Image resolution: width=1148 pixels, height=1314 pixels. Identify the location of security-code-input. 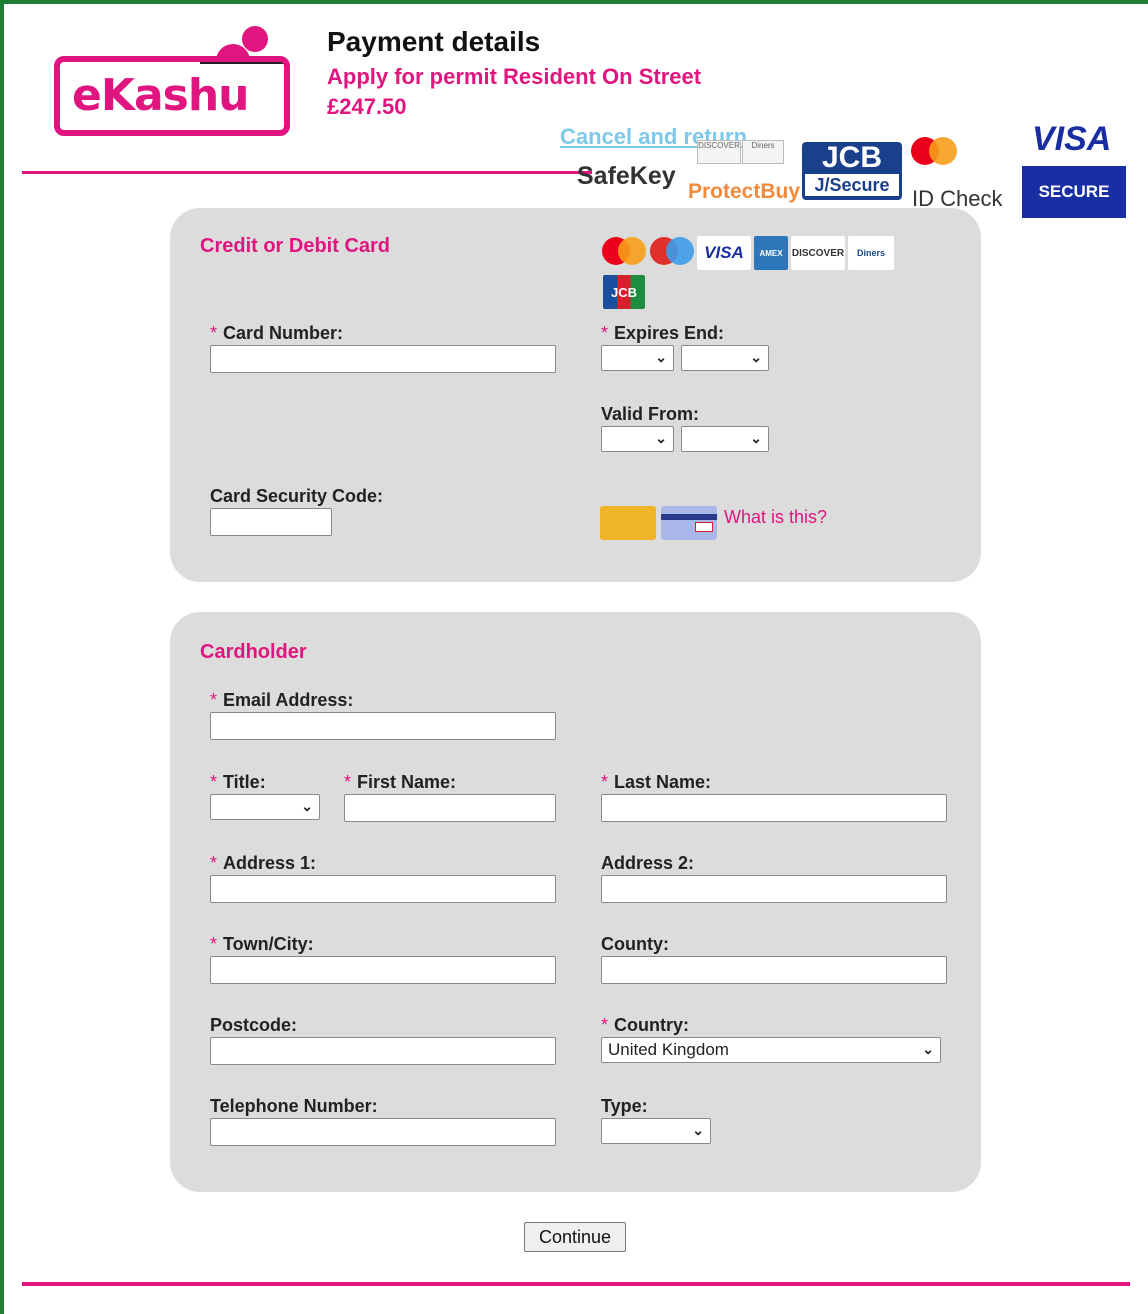
(271, 522).